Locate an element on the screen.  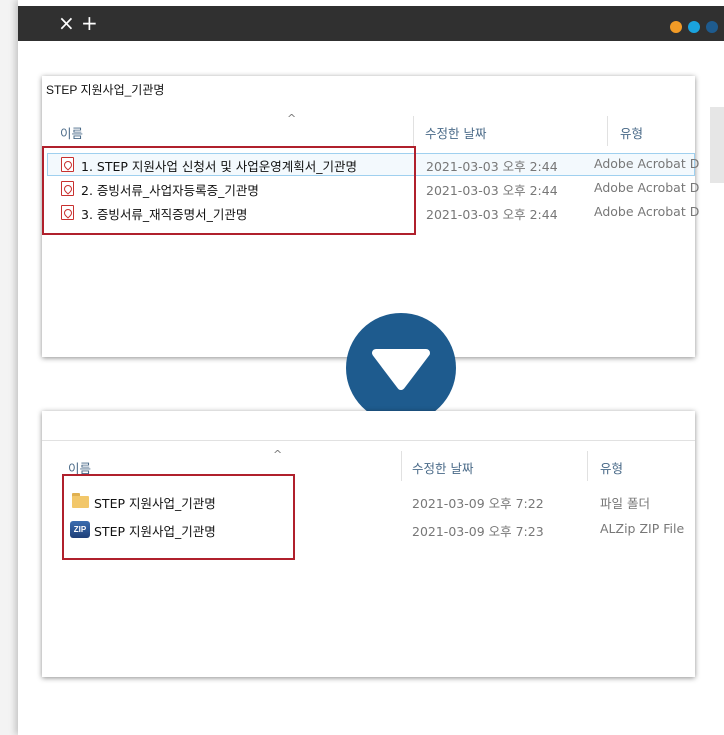
new-tab-button: + is located at coordinates (89, 23).